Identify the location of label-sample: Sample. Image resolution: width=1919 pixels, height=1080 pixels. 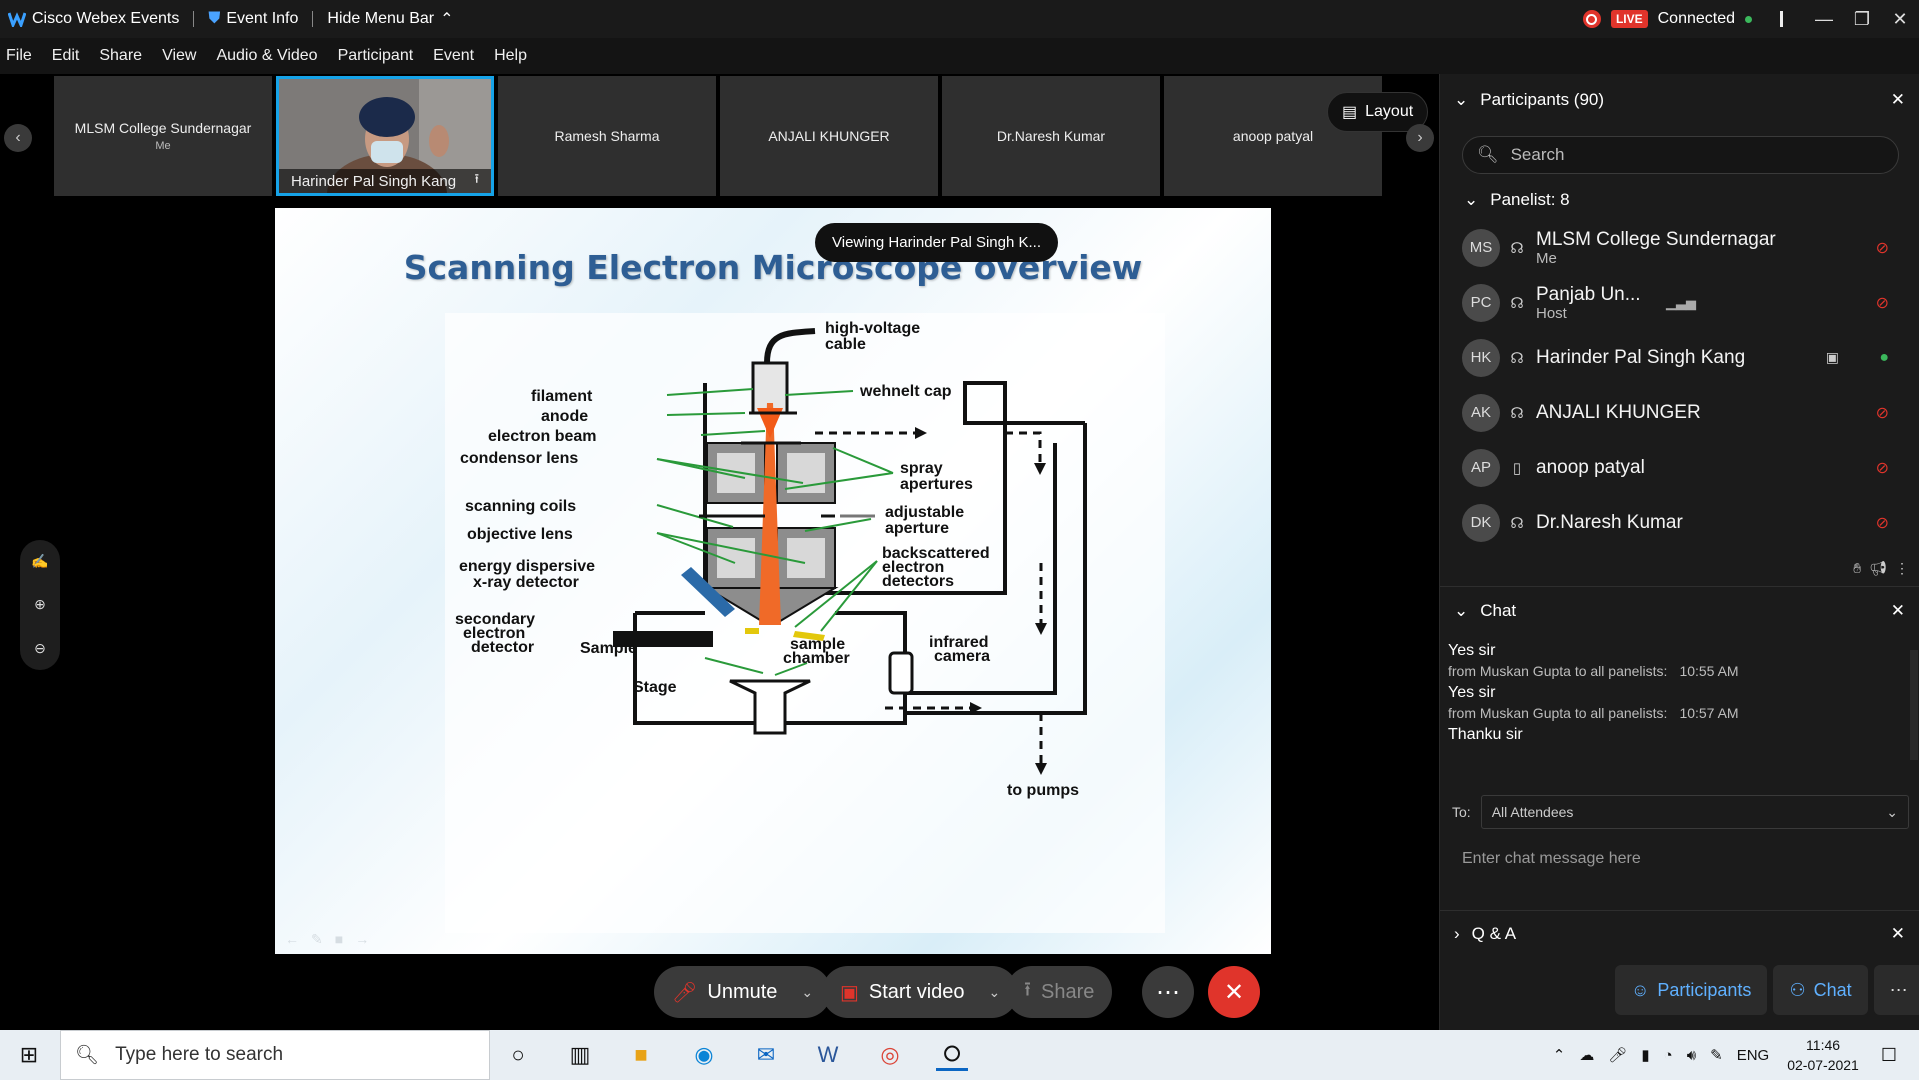
(608, 648).